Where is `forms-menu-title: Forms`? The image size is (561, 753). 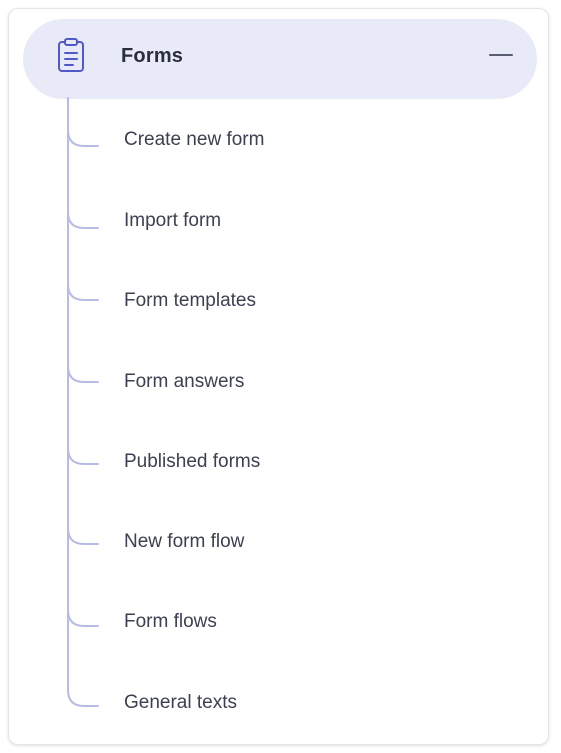
forms-menu-title: Forms is located at coordinates (152, 56).